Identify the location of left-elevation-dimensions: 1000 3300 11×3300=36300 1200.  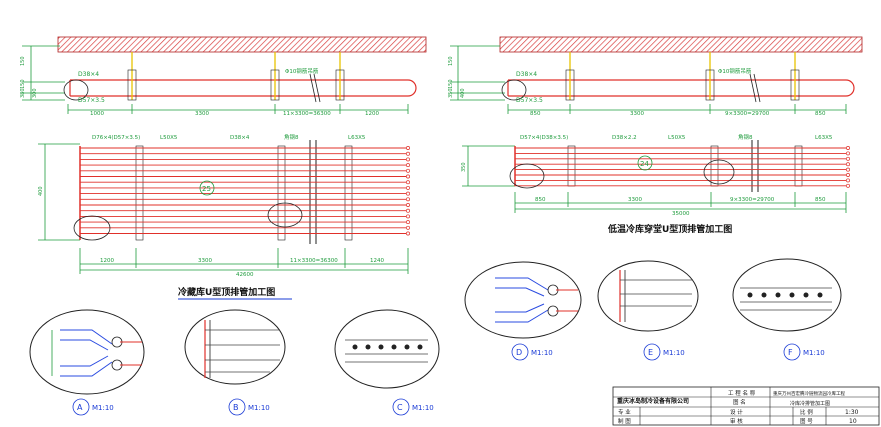
(238, 110).